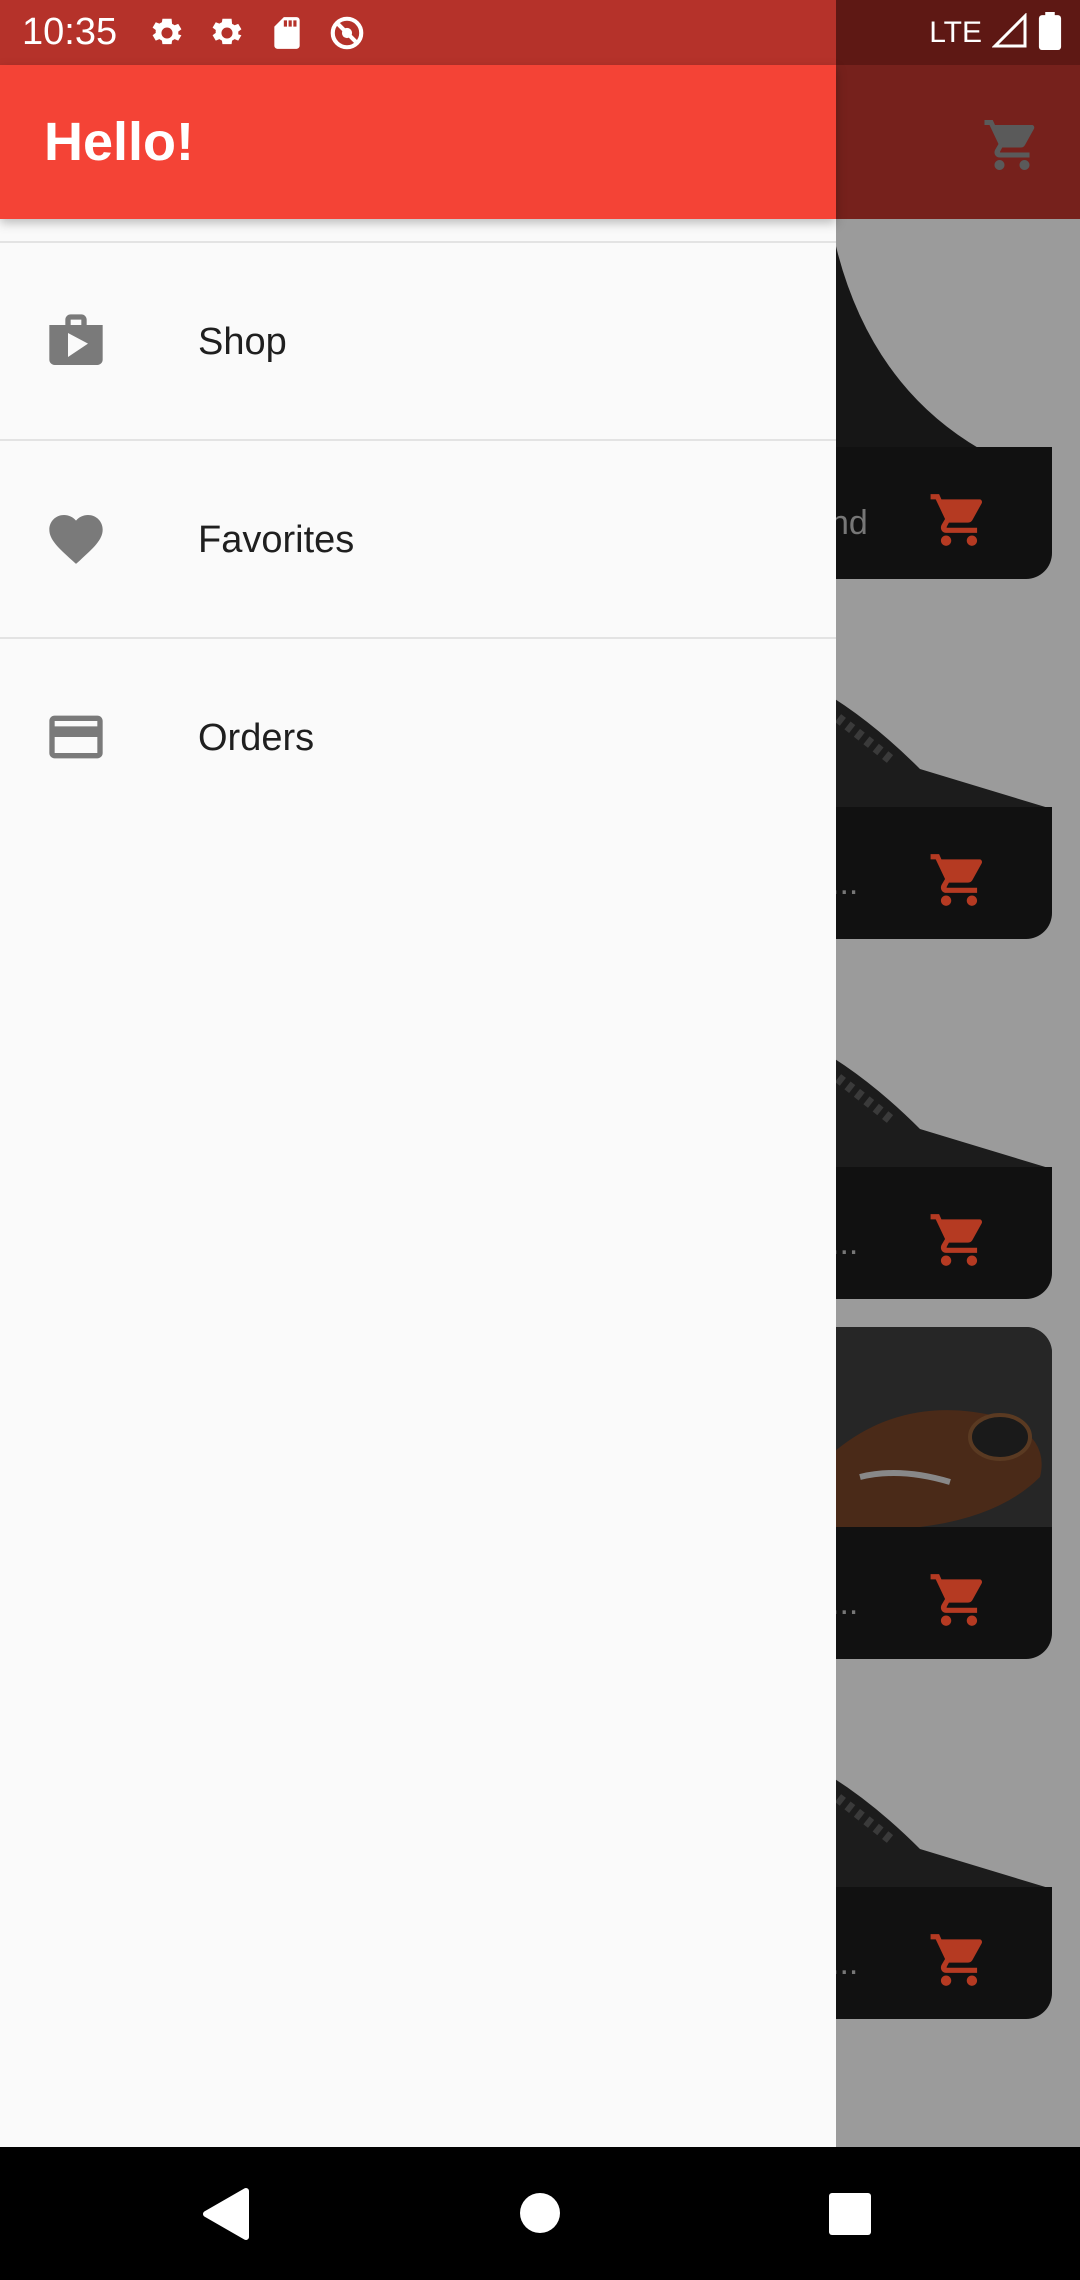  I want to click on drawer-item-label: Orders, so click(256, 738).